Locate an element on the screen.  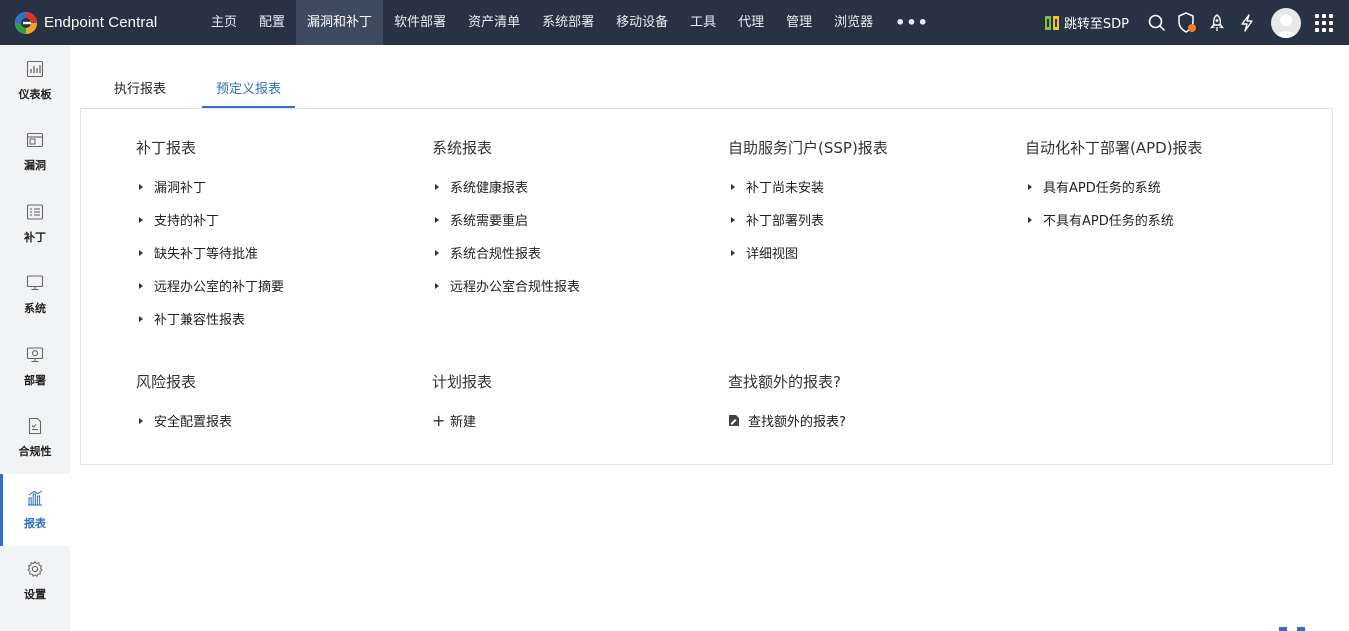
report-link-label: 不具有APD任务的系统 is located at coordinates (1108, 221).